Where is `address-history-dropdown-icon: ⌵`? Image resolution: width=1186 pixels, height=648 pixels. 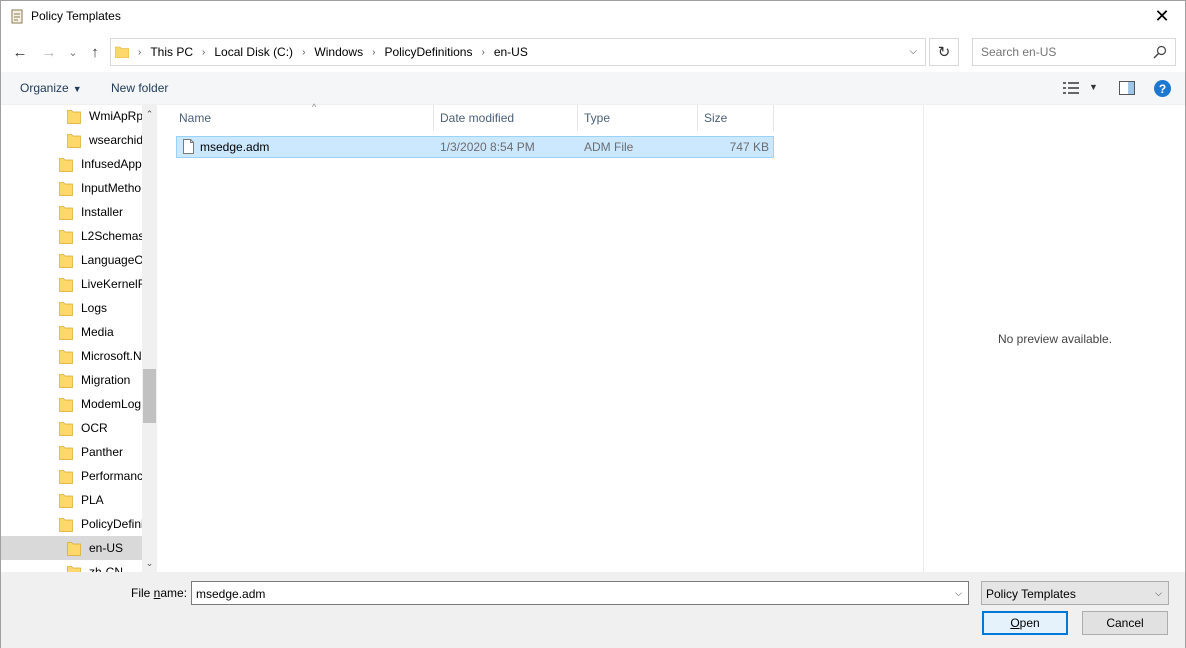
address-history-dropdown-icon: ⌵ is located at coordinates (913, 51).